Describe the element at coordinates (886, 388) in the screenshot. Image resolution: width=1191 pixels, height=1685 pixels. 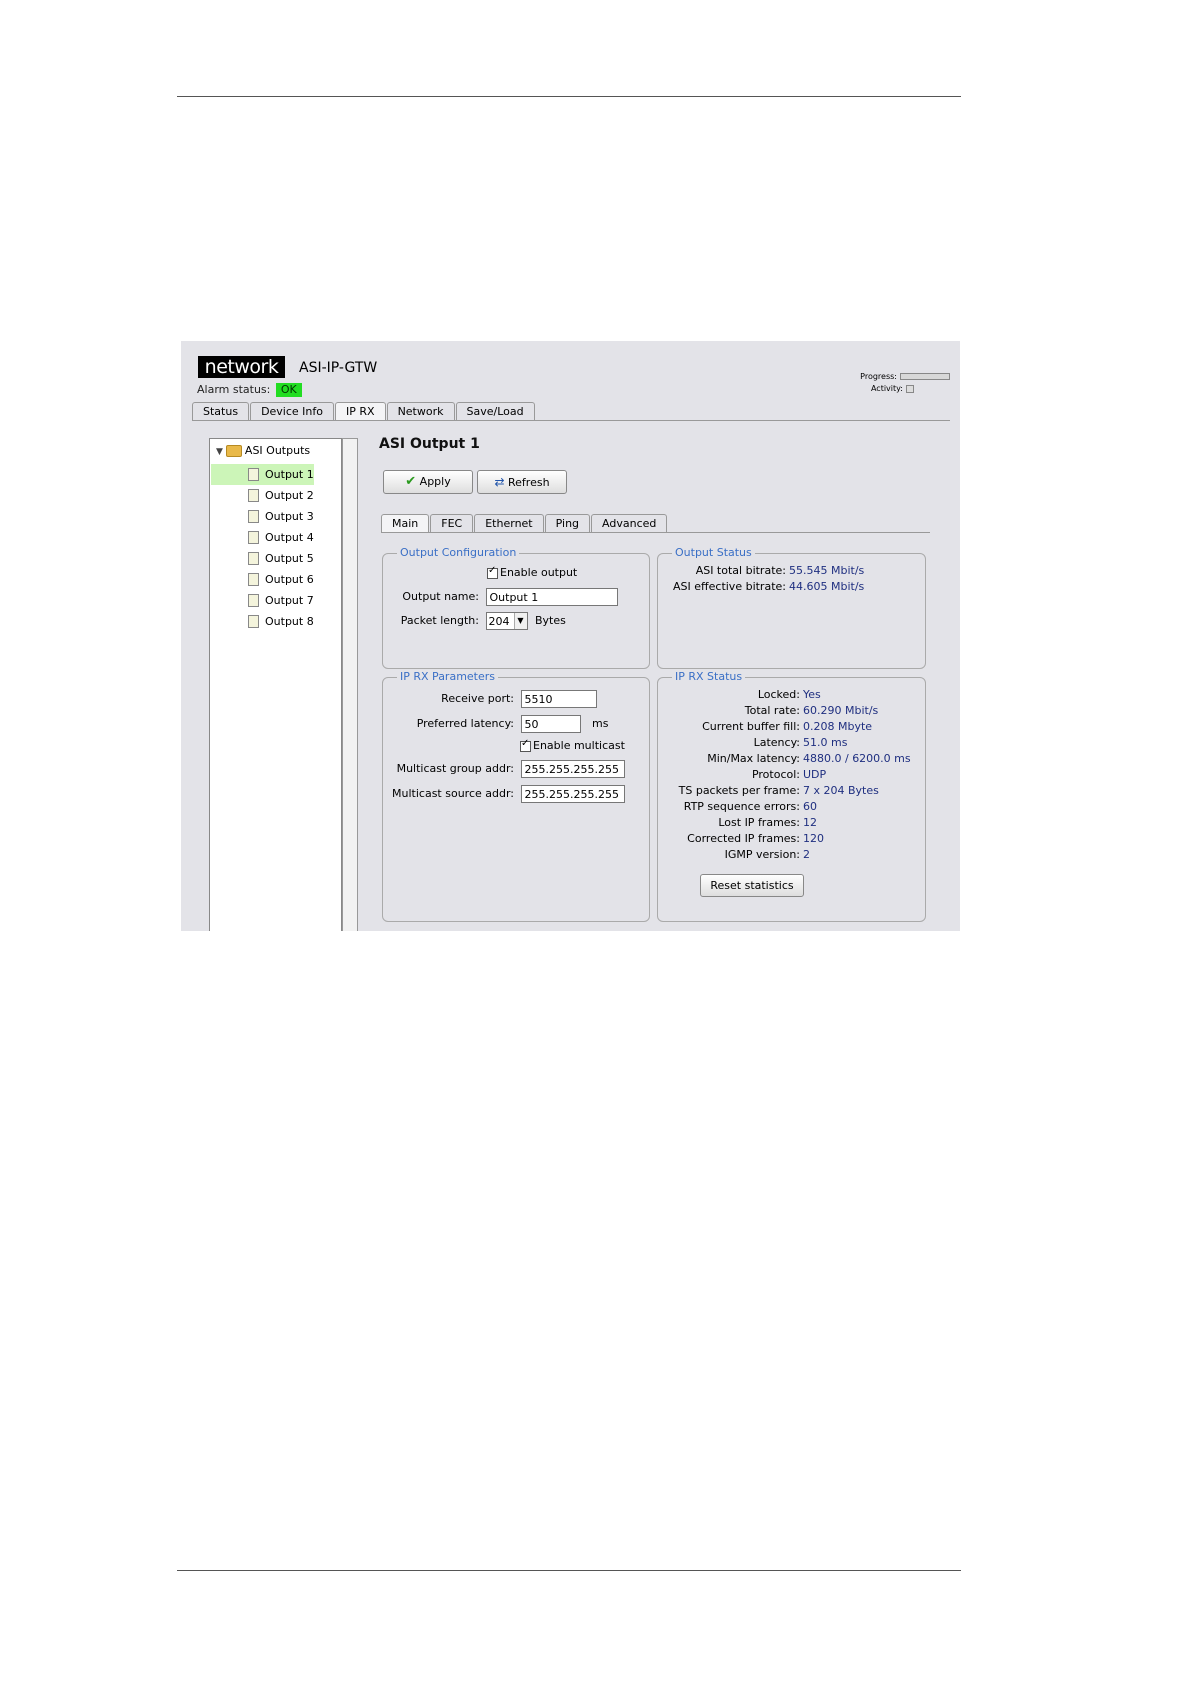
I see `activity-label: Activity:` at that location.